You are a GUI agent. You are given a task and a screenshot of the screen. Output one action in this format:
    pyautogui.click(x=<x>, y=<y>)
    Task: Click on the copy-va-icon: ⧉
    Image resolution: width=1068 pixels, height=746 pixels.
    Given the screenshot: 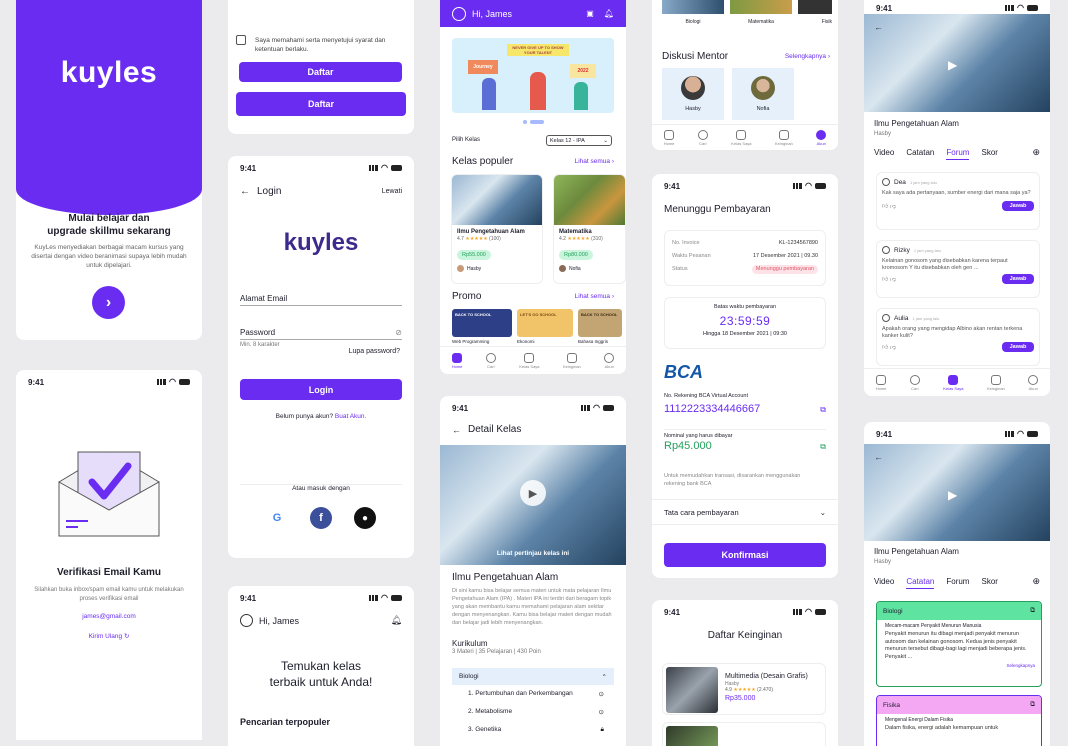 What is the action you would take?
    pyautogui.click(x=823, y=410)
    